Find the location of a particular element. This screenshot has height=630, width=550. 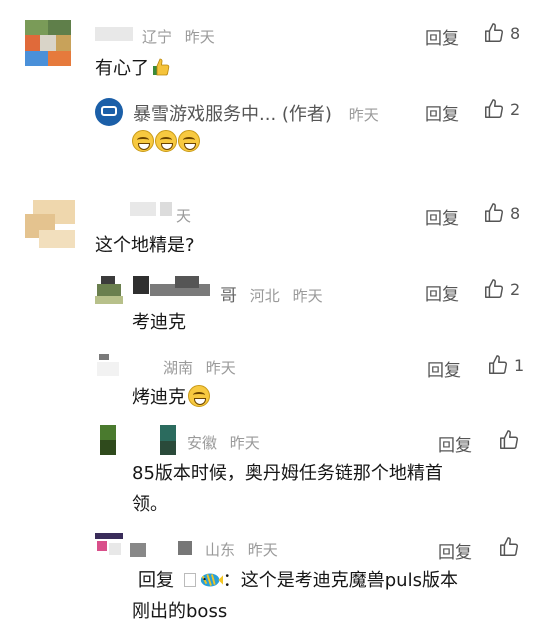

location: 山东 is located at coordinates (220, 550).